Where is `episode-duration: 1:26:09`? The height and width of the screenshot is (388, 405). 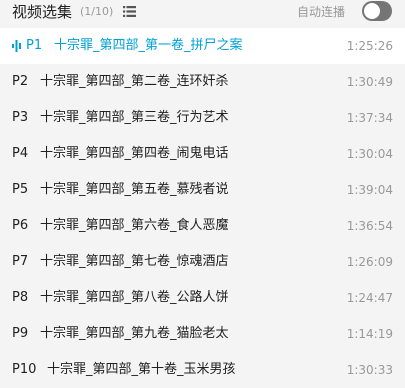
episode-duration: 1:26:09 is located at coordinates (369, 262).